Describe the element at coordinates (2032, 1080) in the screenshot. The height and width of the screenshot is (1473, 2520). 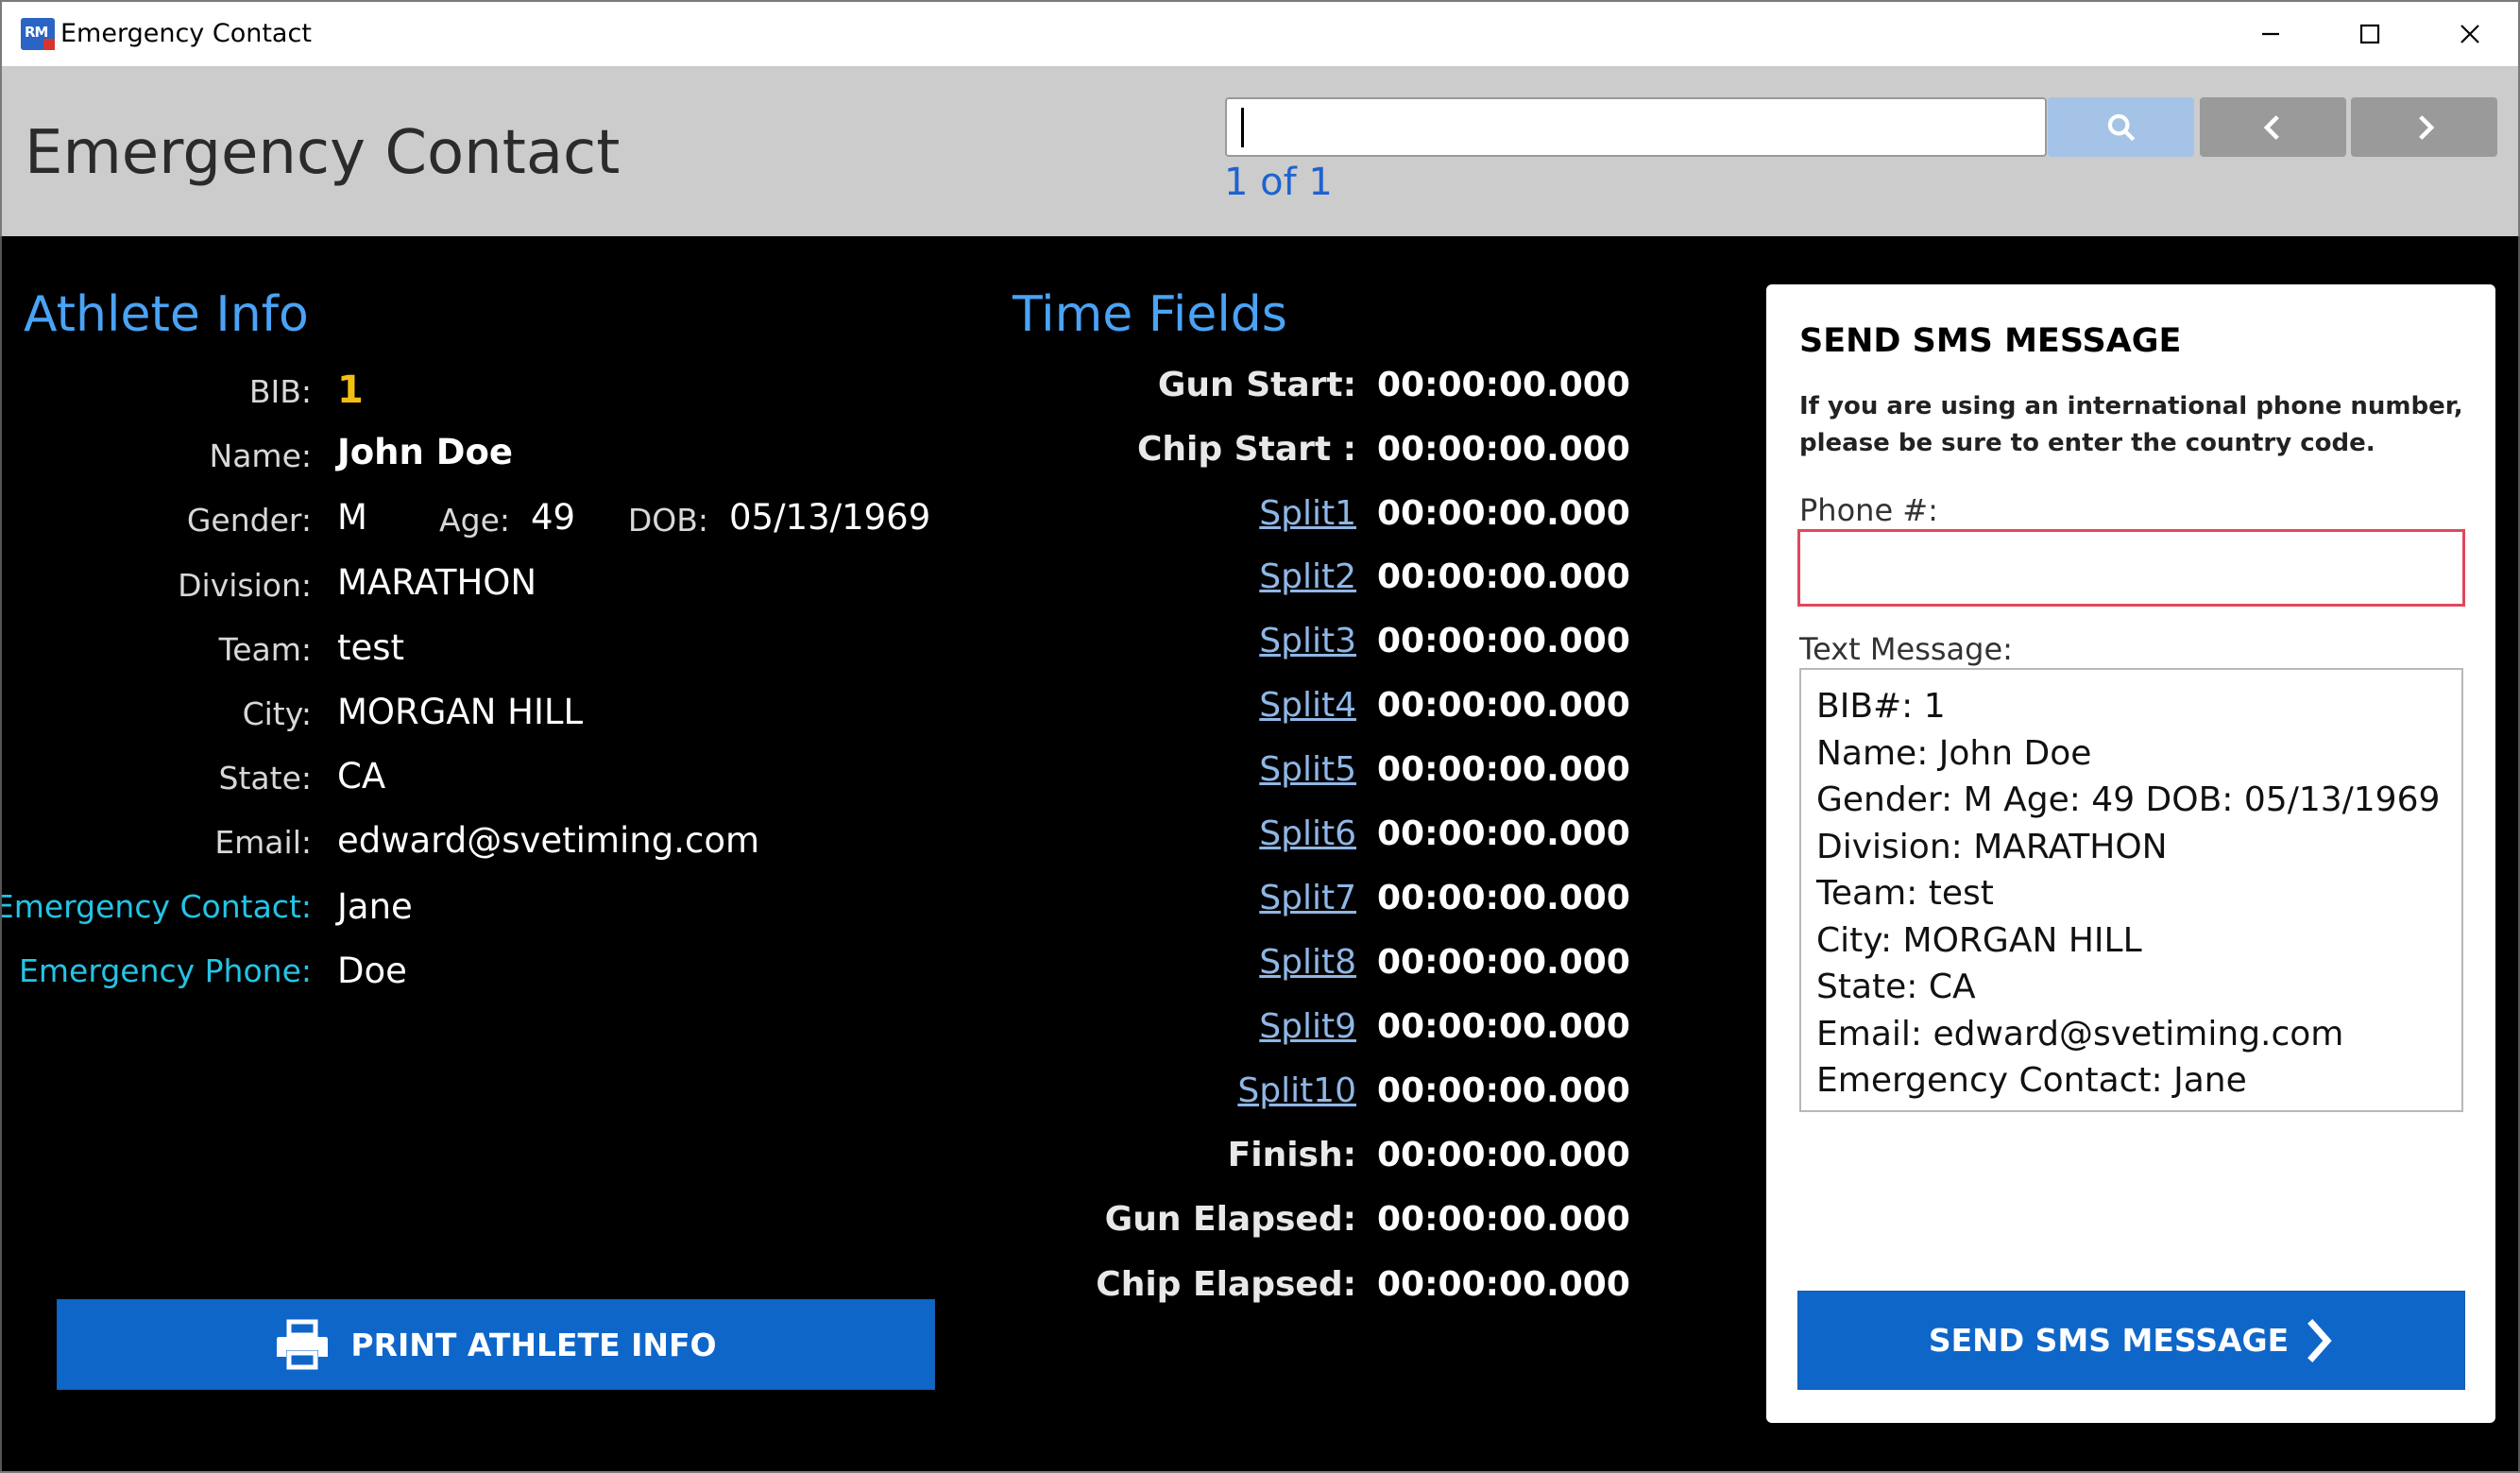
I see `message-line: Emergency Contact: Jane` at that location.